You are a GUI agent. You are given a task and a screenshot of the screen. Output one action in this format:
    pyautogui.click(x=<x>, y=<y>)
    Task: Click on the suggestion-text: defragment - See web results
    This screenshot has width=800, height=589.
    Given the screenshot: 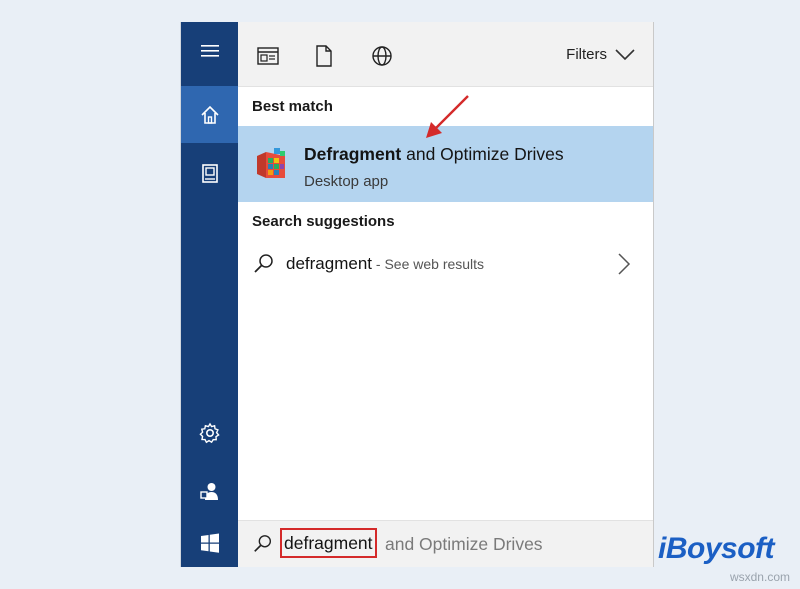 What is the action you would take?
    pyautogui.click(x=385, y=264)
    